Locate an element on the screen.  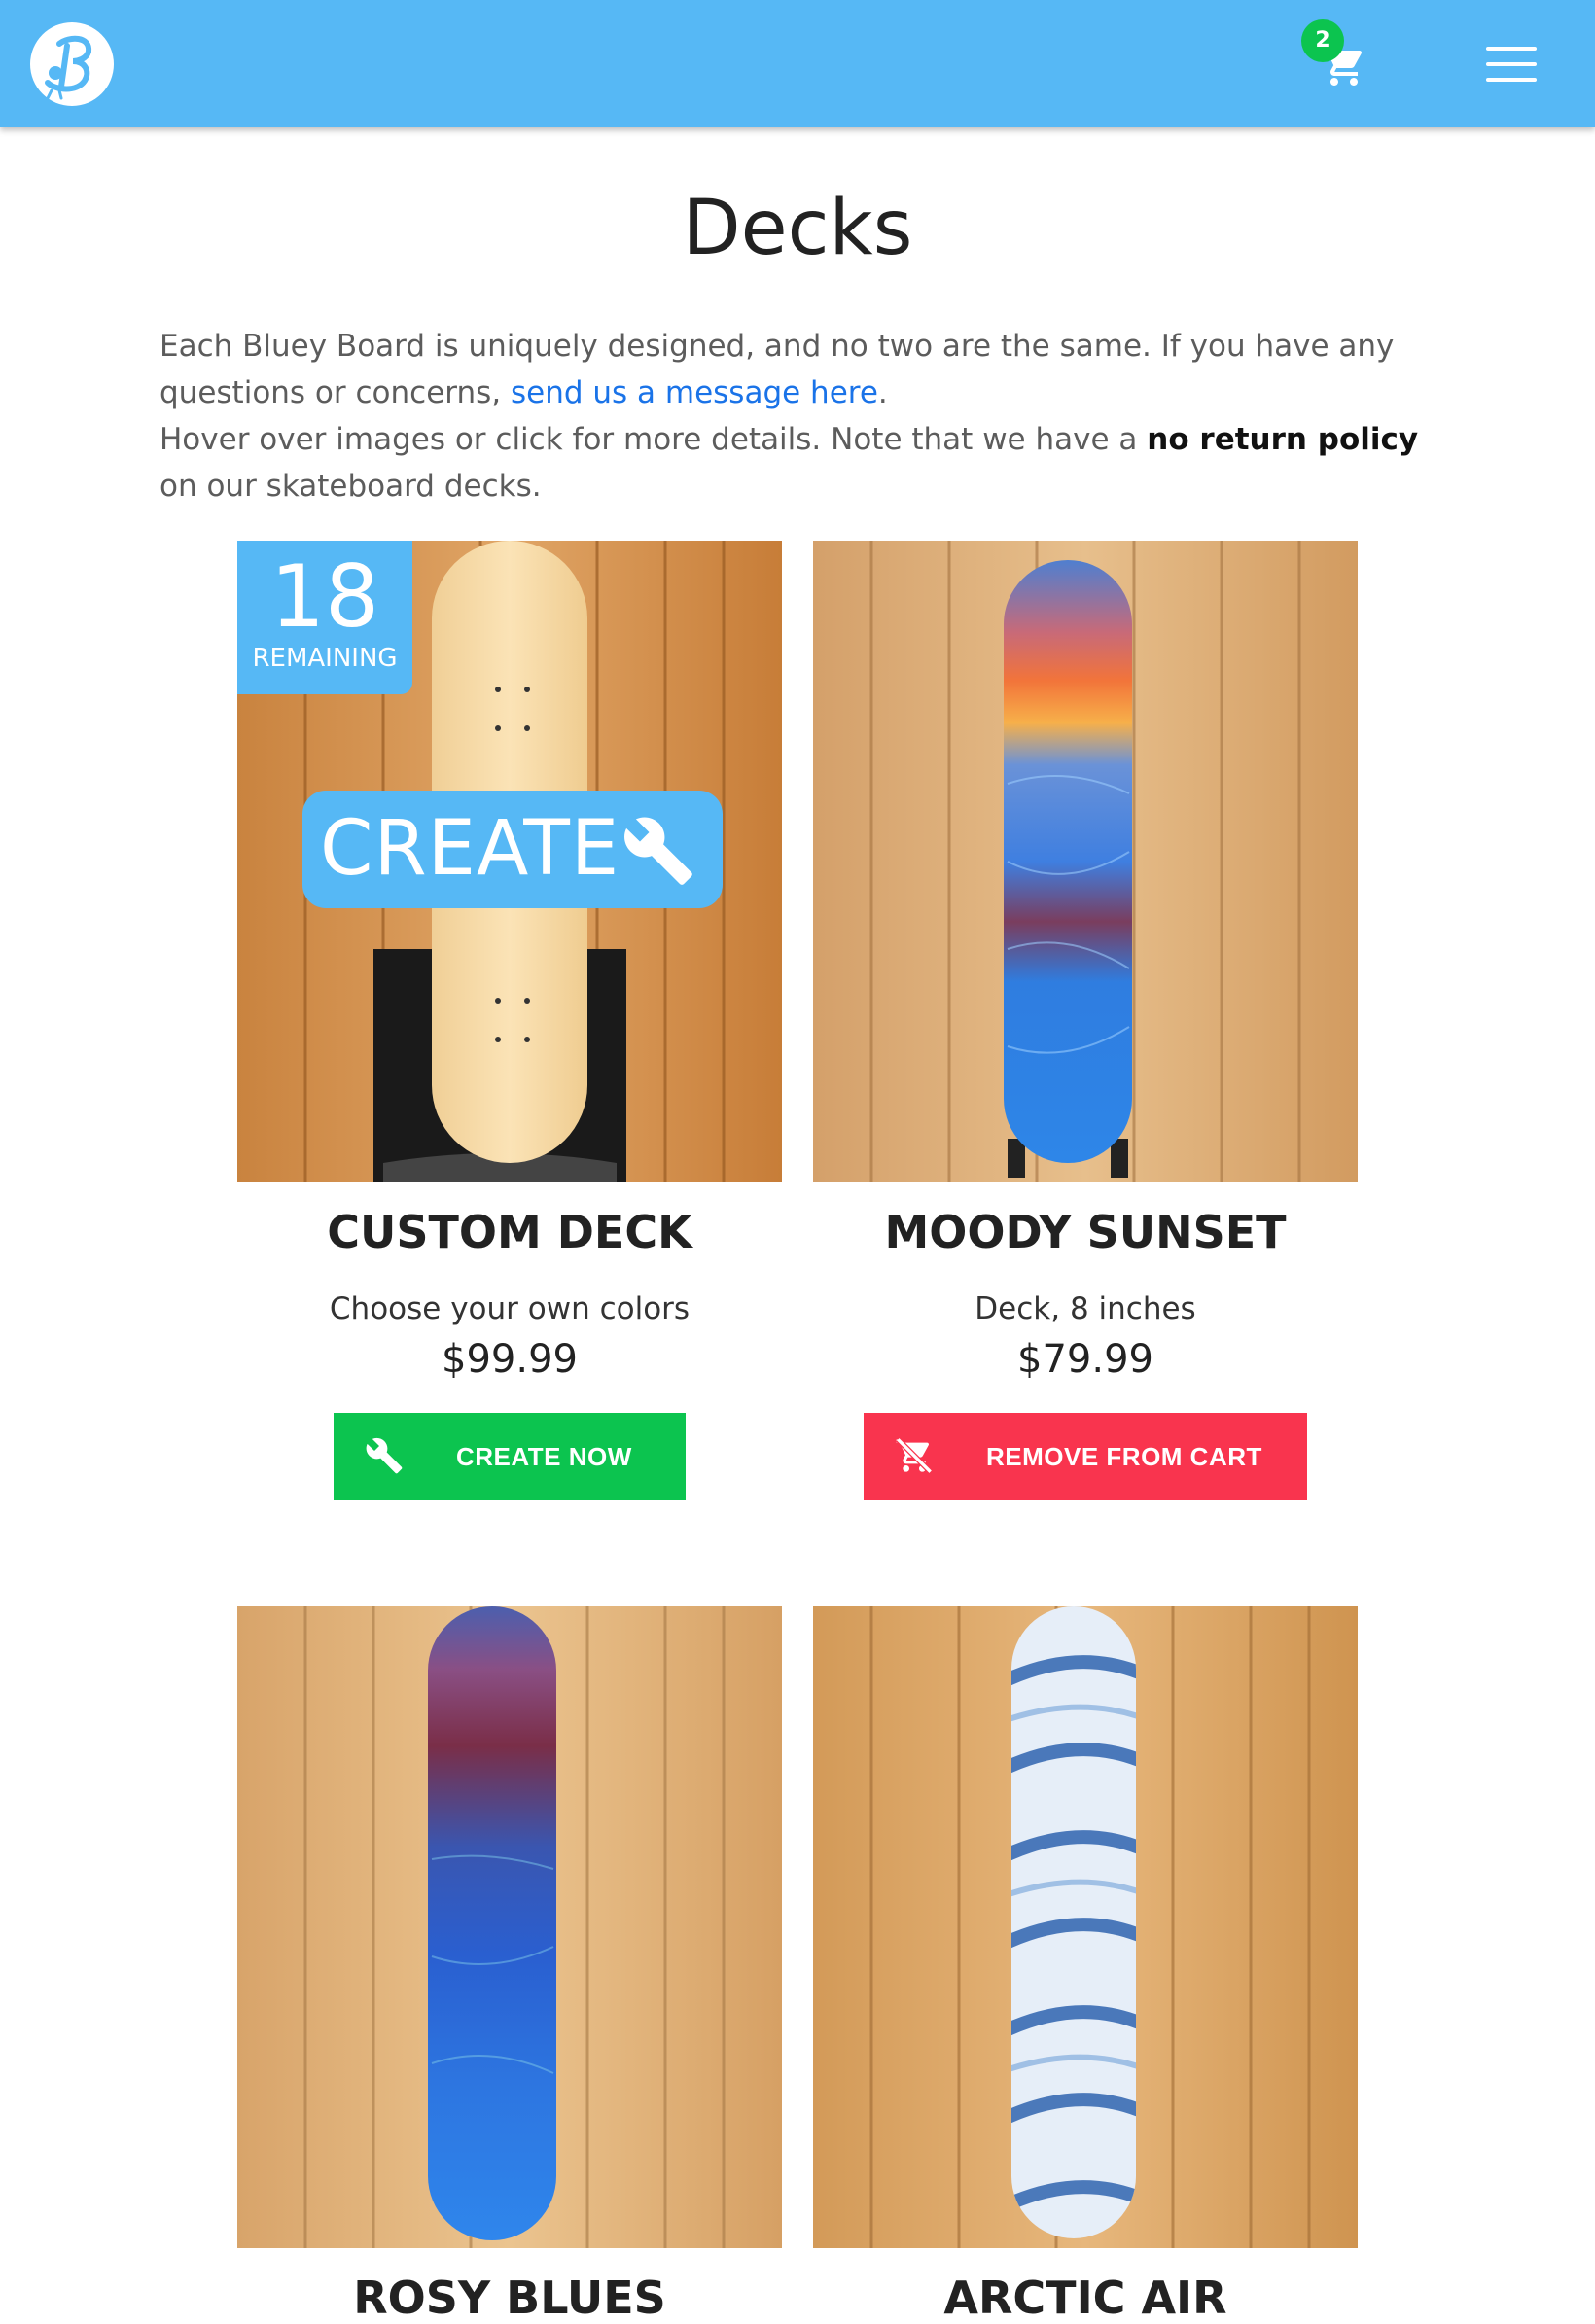
product-price: $79.99 is located at coordinates (1085, 1360).